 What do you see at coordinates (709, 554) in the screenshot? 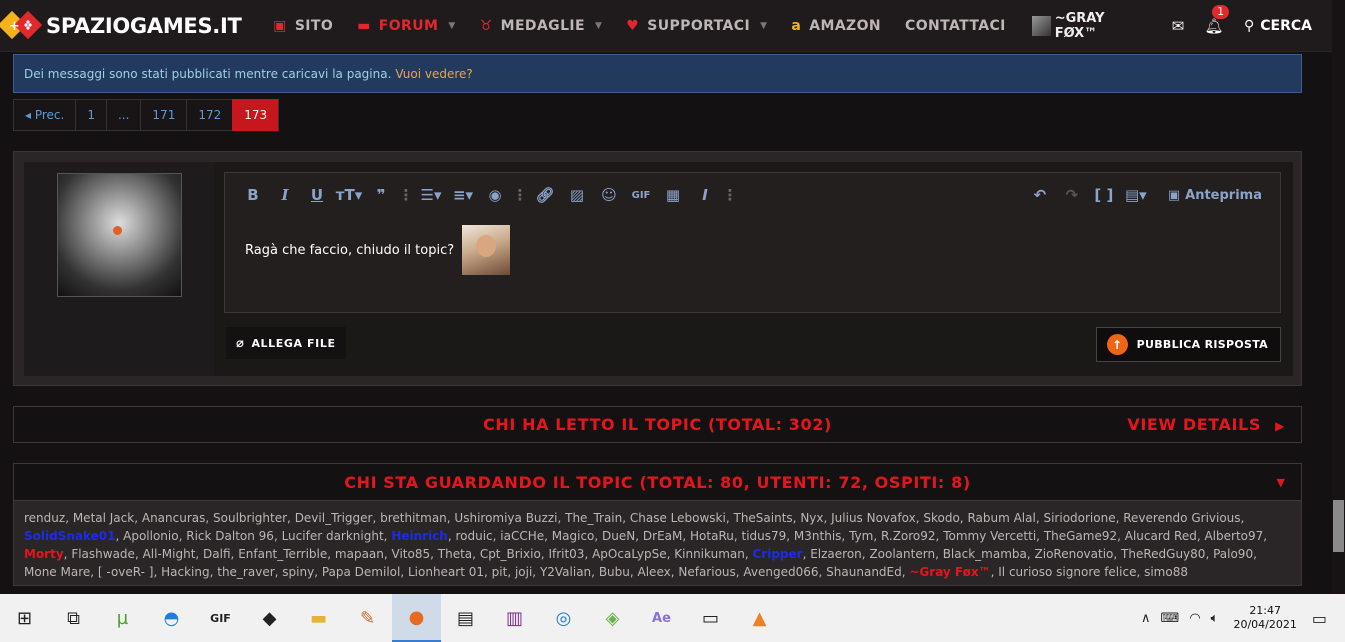
I see `watcher-user: Kinnikuman` at bounding box center [709, 554].